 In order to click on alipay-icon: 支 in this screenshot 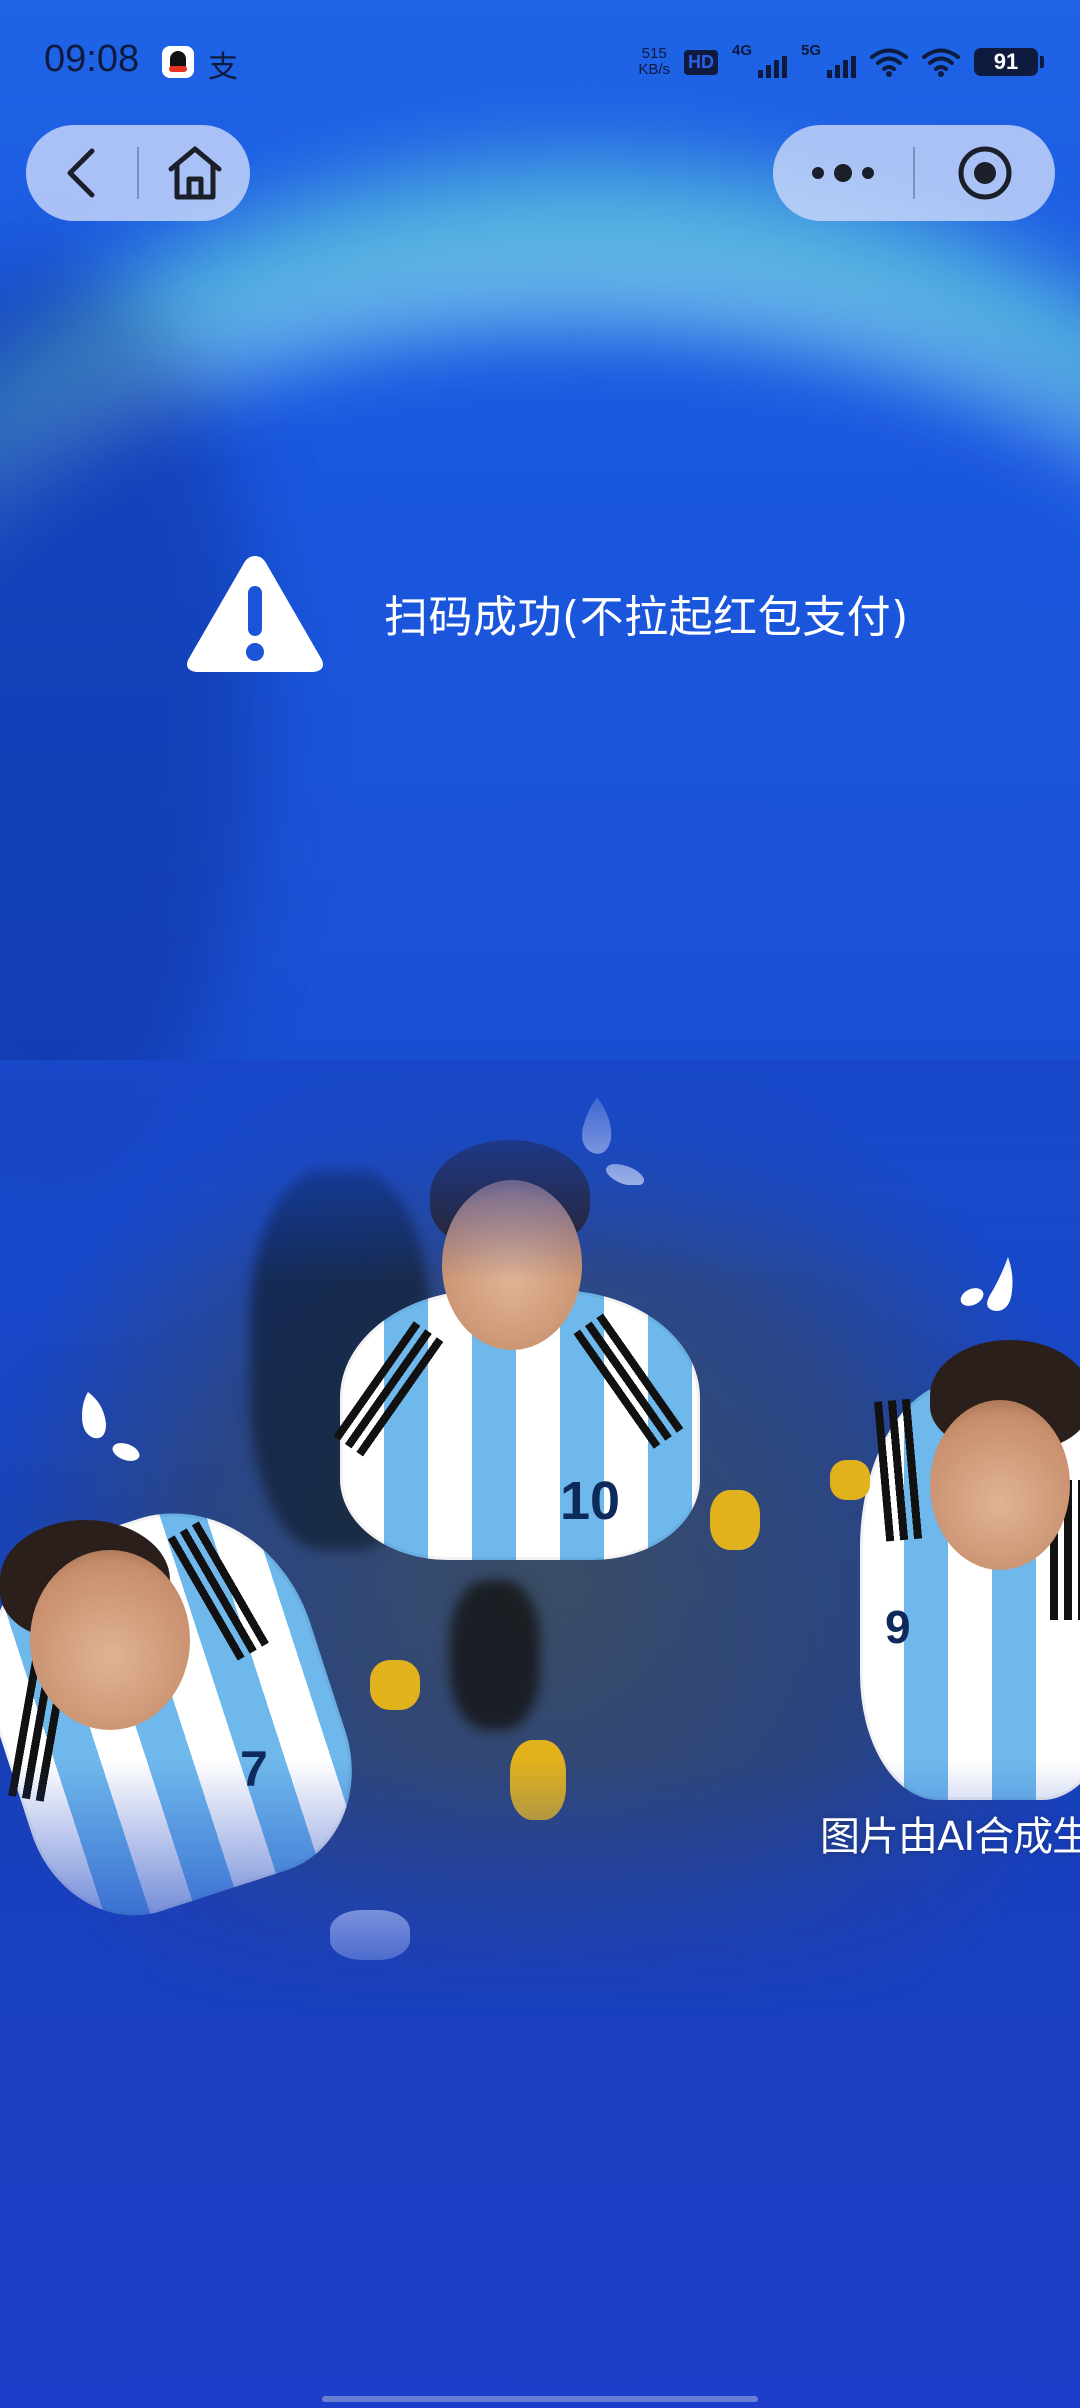, I will do `click(223, 67)`.